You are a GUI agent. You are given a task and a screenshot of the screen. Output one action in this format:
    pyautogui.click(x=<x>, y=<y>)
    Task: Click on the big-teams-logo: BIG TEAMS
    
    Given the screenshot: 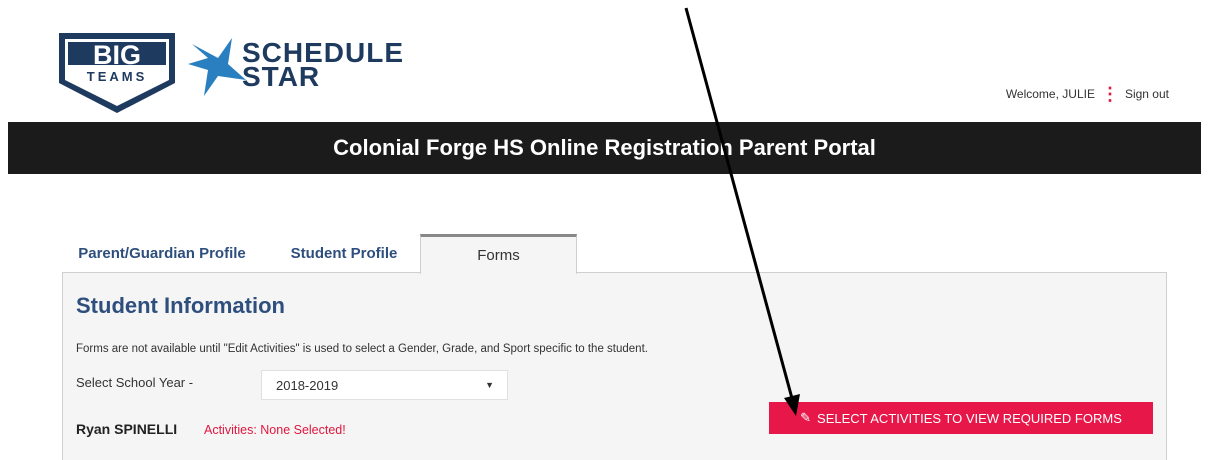 What is the action you would take?
    pyautogui.click(x=117, y=73)
    